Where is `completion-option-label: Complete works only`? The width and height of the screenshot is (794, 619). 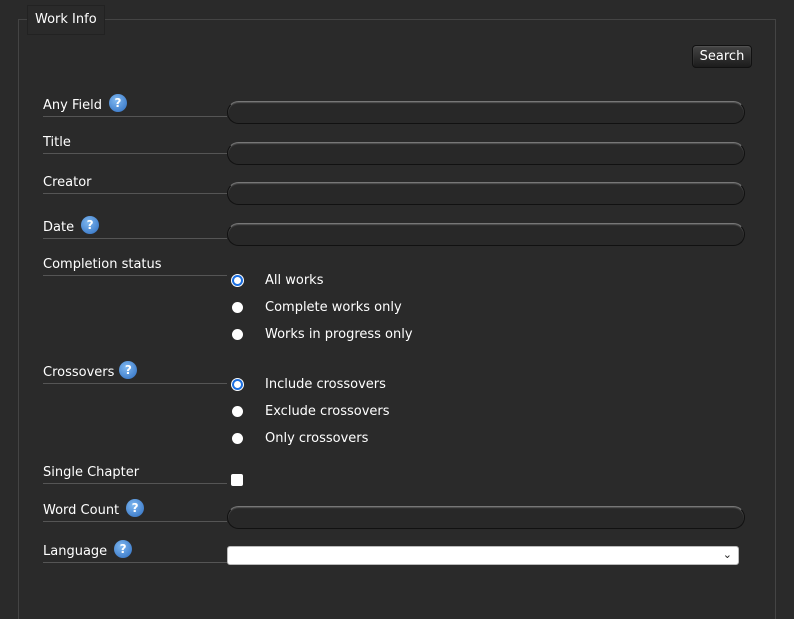
completion-option-label: Complete works only is located at coordinates (333, 307).